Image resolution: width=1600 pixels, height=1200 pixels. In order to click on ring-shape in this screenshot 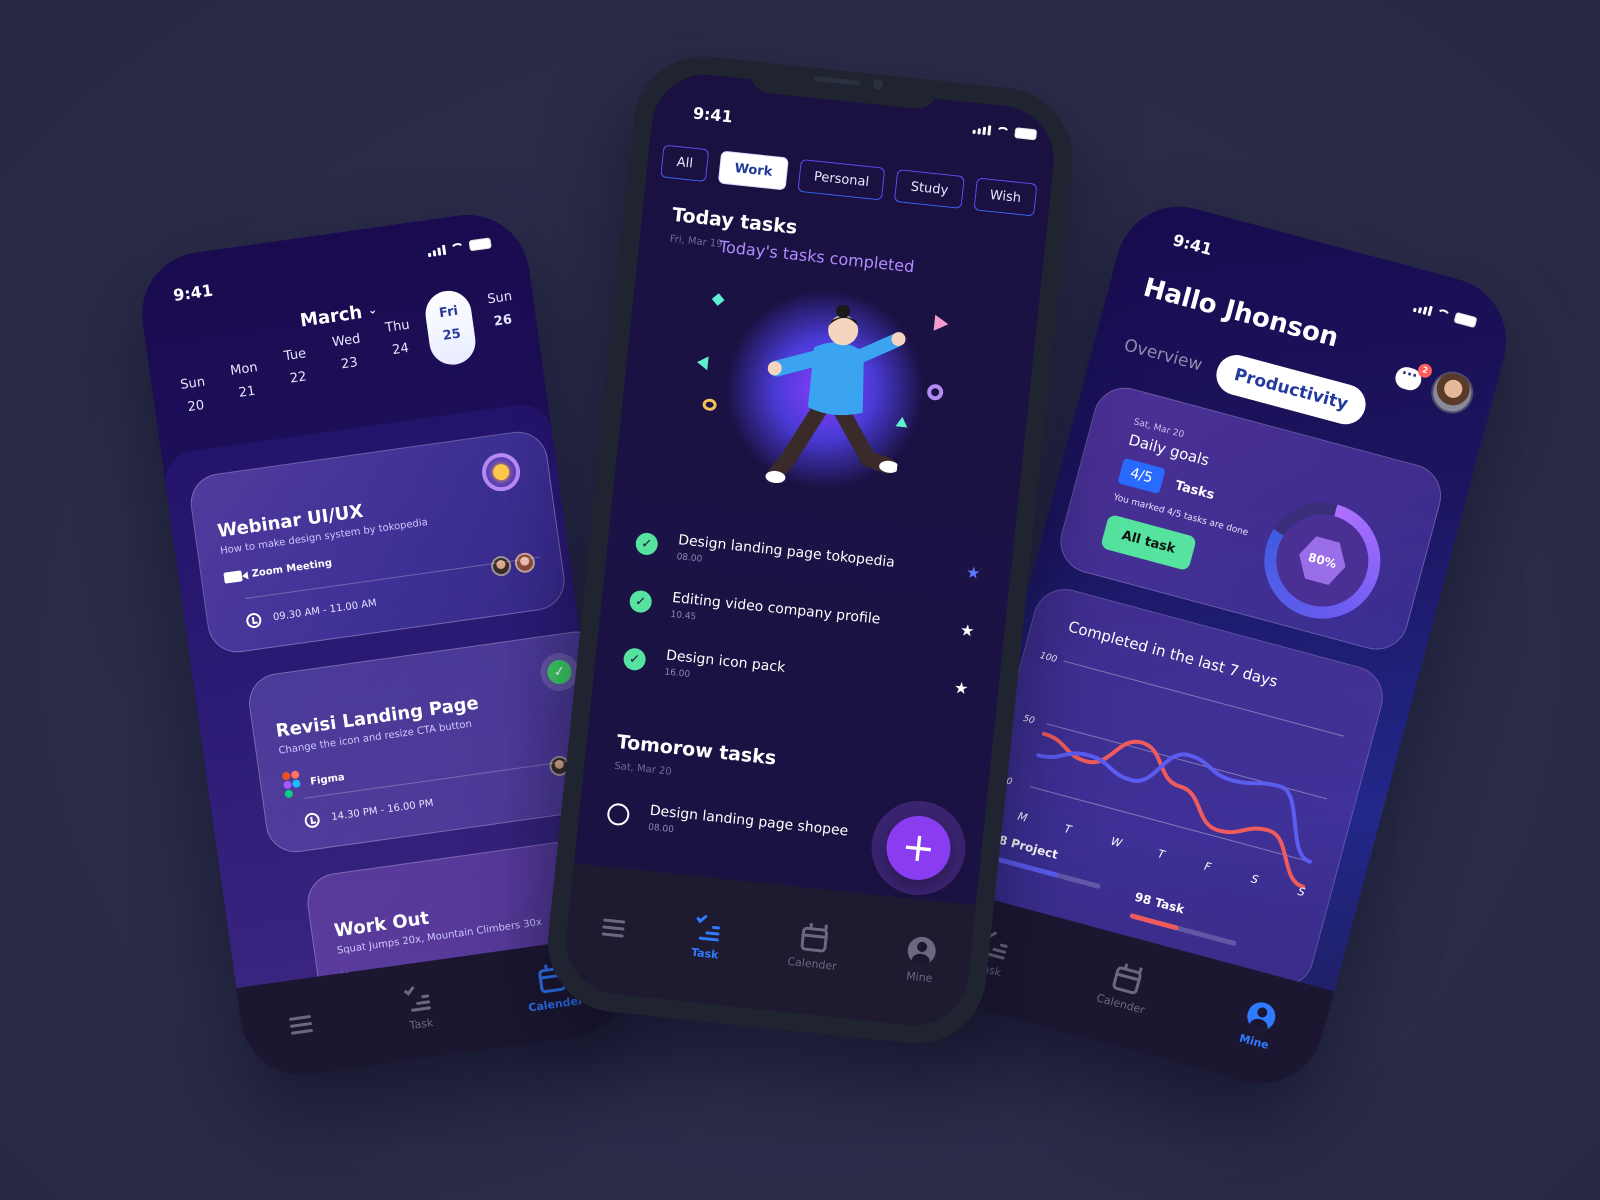, I will do `click(710, 405)`.